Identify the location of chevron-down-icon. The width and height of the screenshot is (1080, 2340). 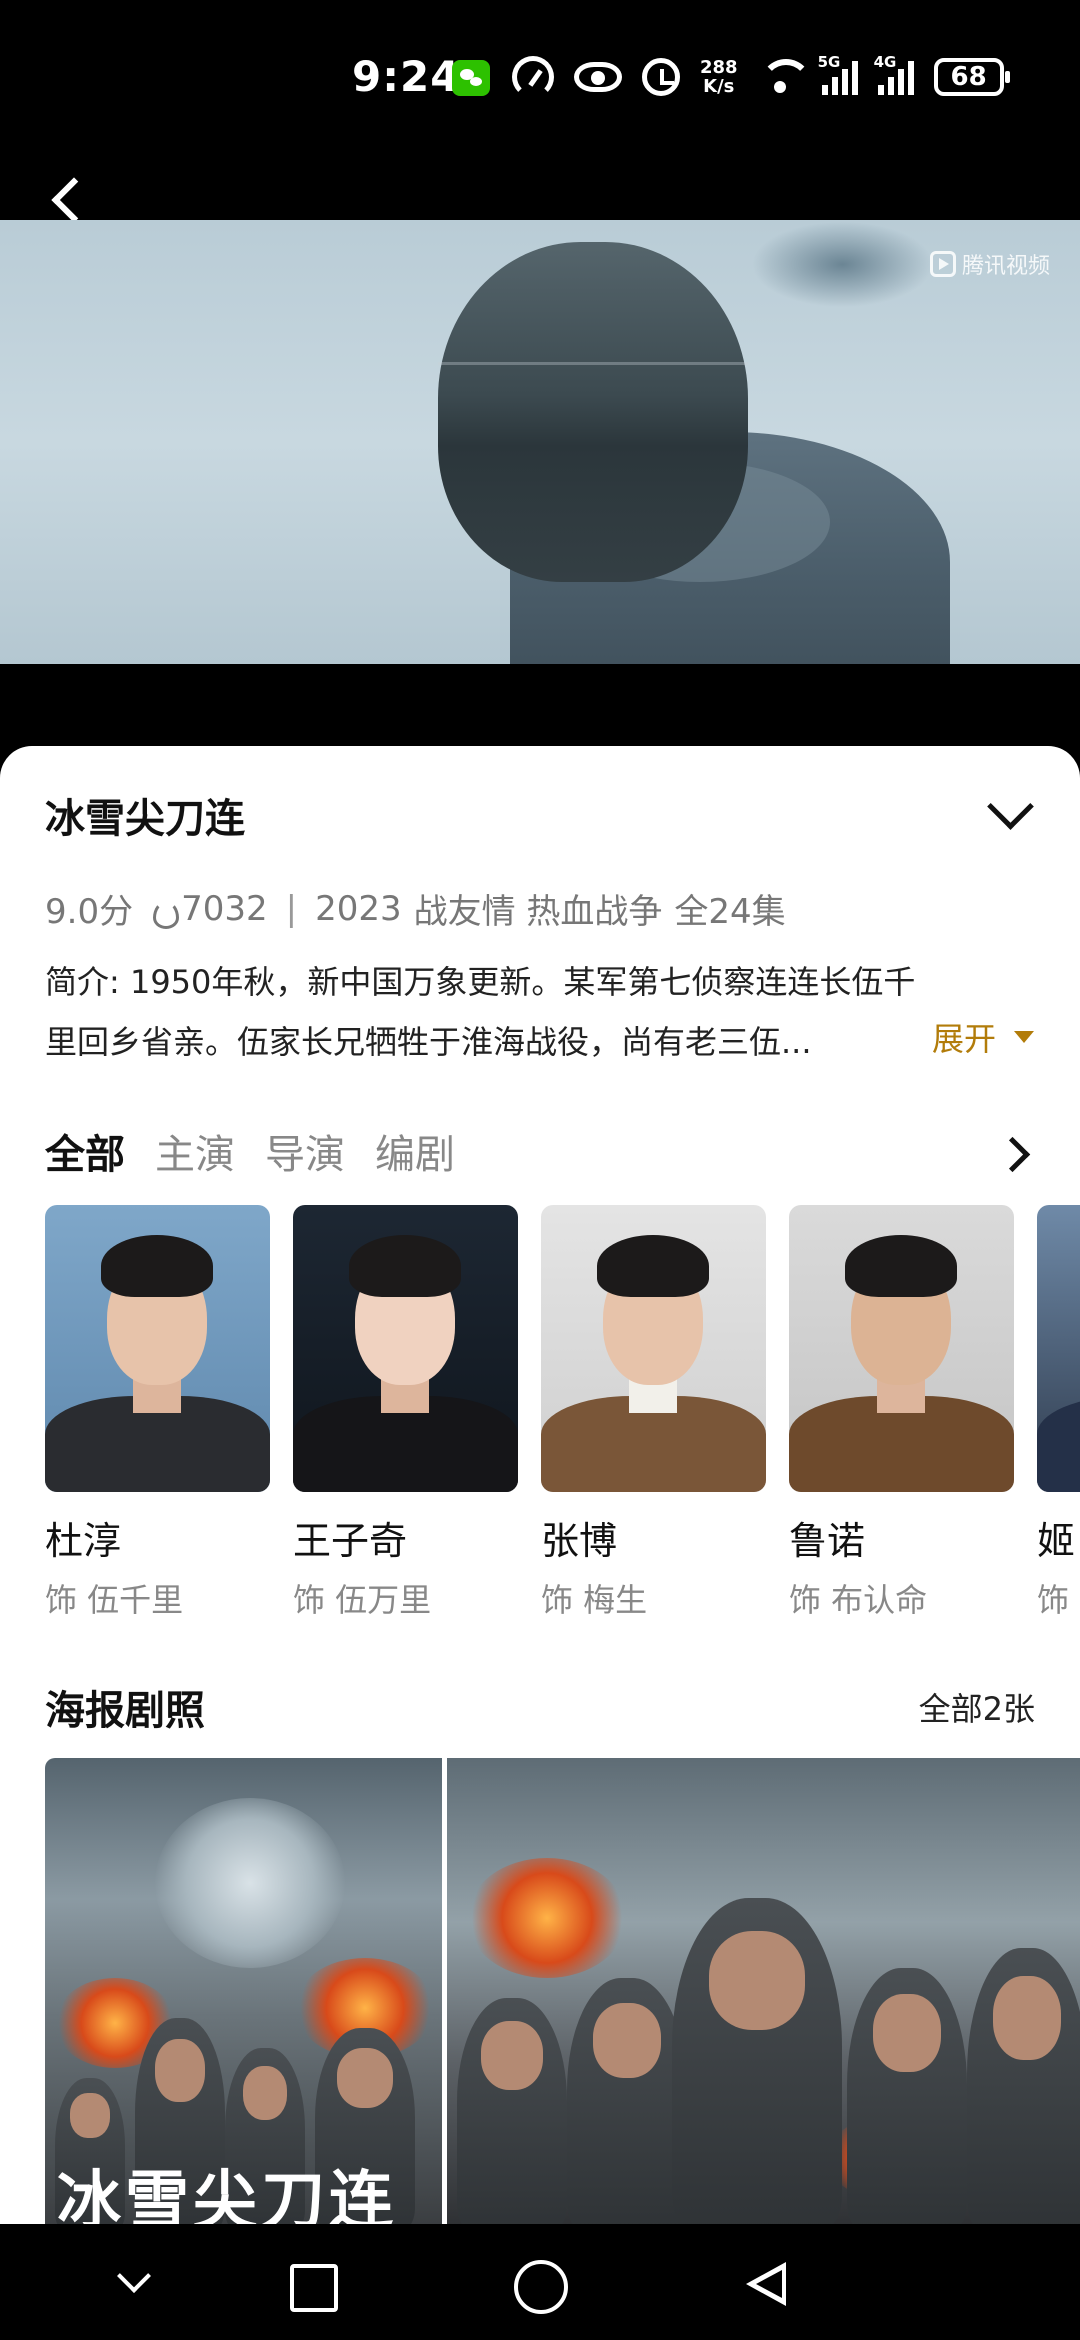
(1010, 811).